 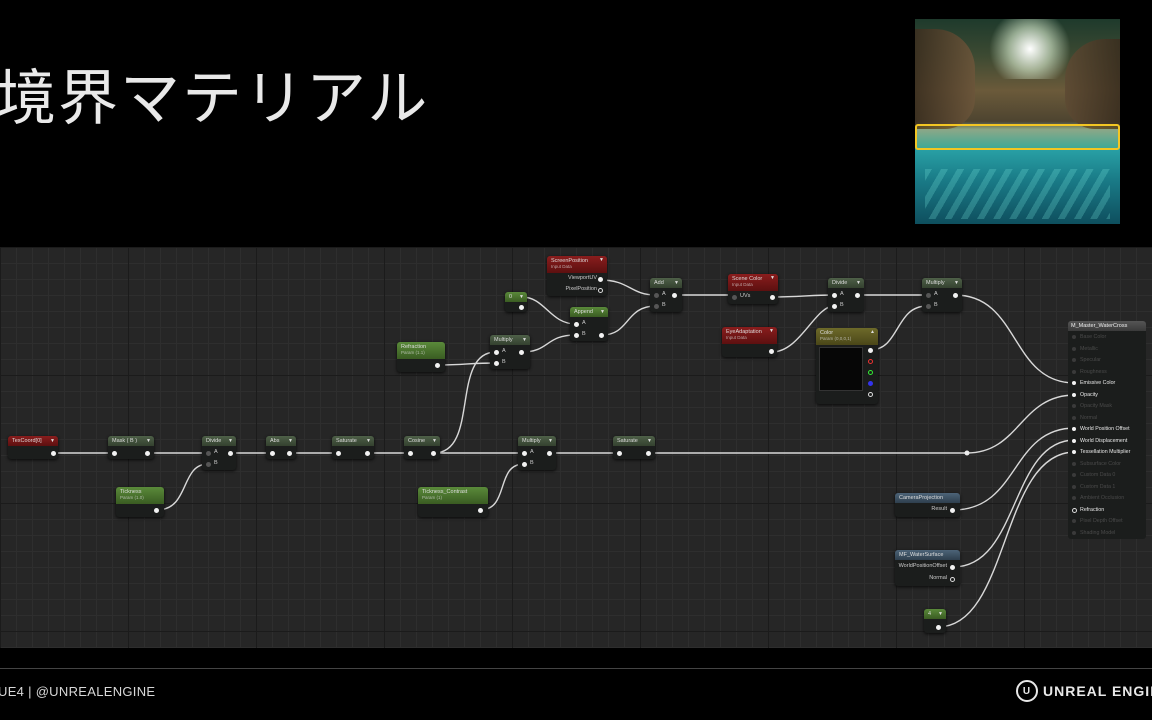 I want to click on material-pin-normal: Normal, so click(x=1084, y=418).